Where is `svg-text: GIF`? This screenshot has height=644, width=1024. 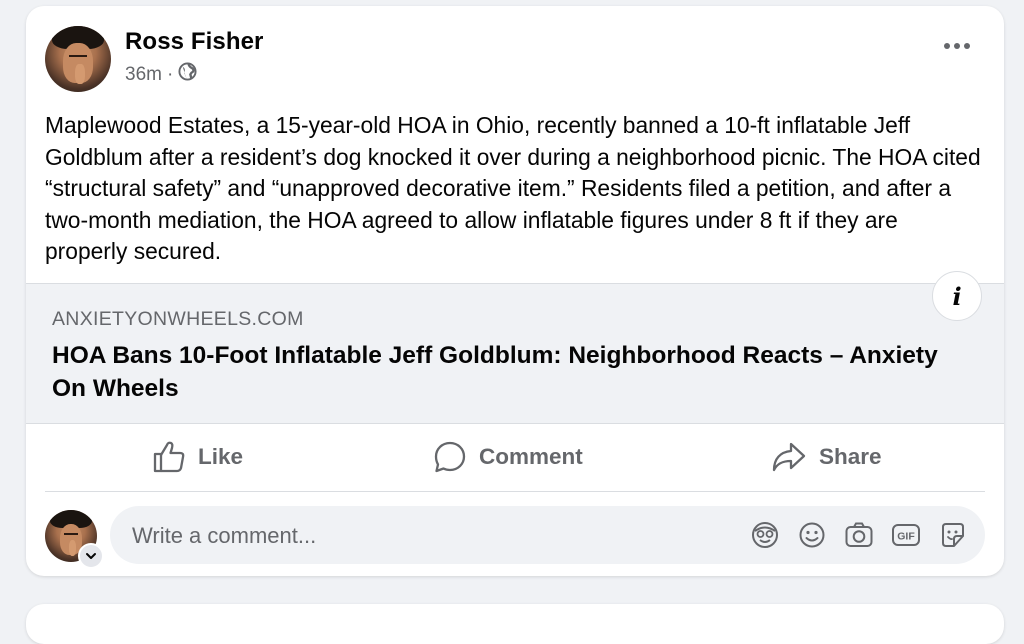 svg-text: GIF is located at coordinates (906, 537).